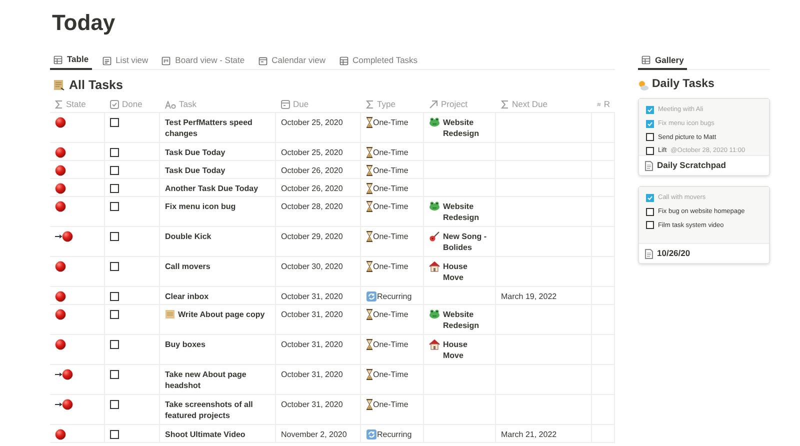  Describe the element at coordinates (205, 434) in the screenshot. I see `task-name: Shoot Ultimate Video` at that location.